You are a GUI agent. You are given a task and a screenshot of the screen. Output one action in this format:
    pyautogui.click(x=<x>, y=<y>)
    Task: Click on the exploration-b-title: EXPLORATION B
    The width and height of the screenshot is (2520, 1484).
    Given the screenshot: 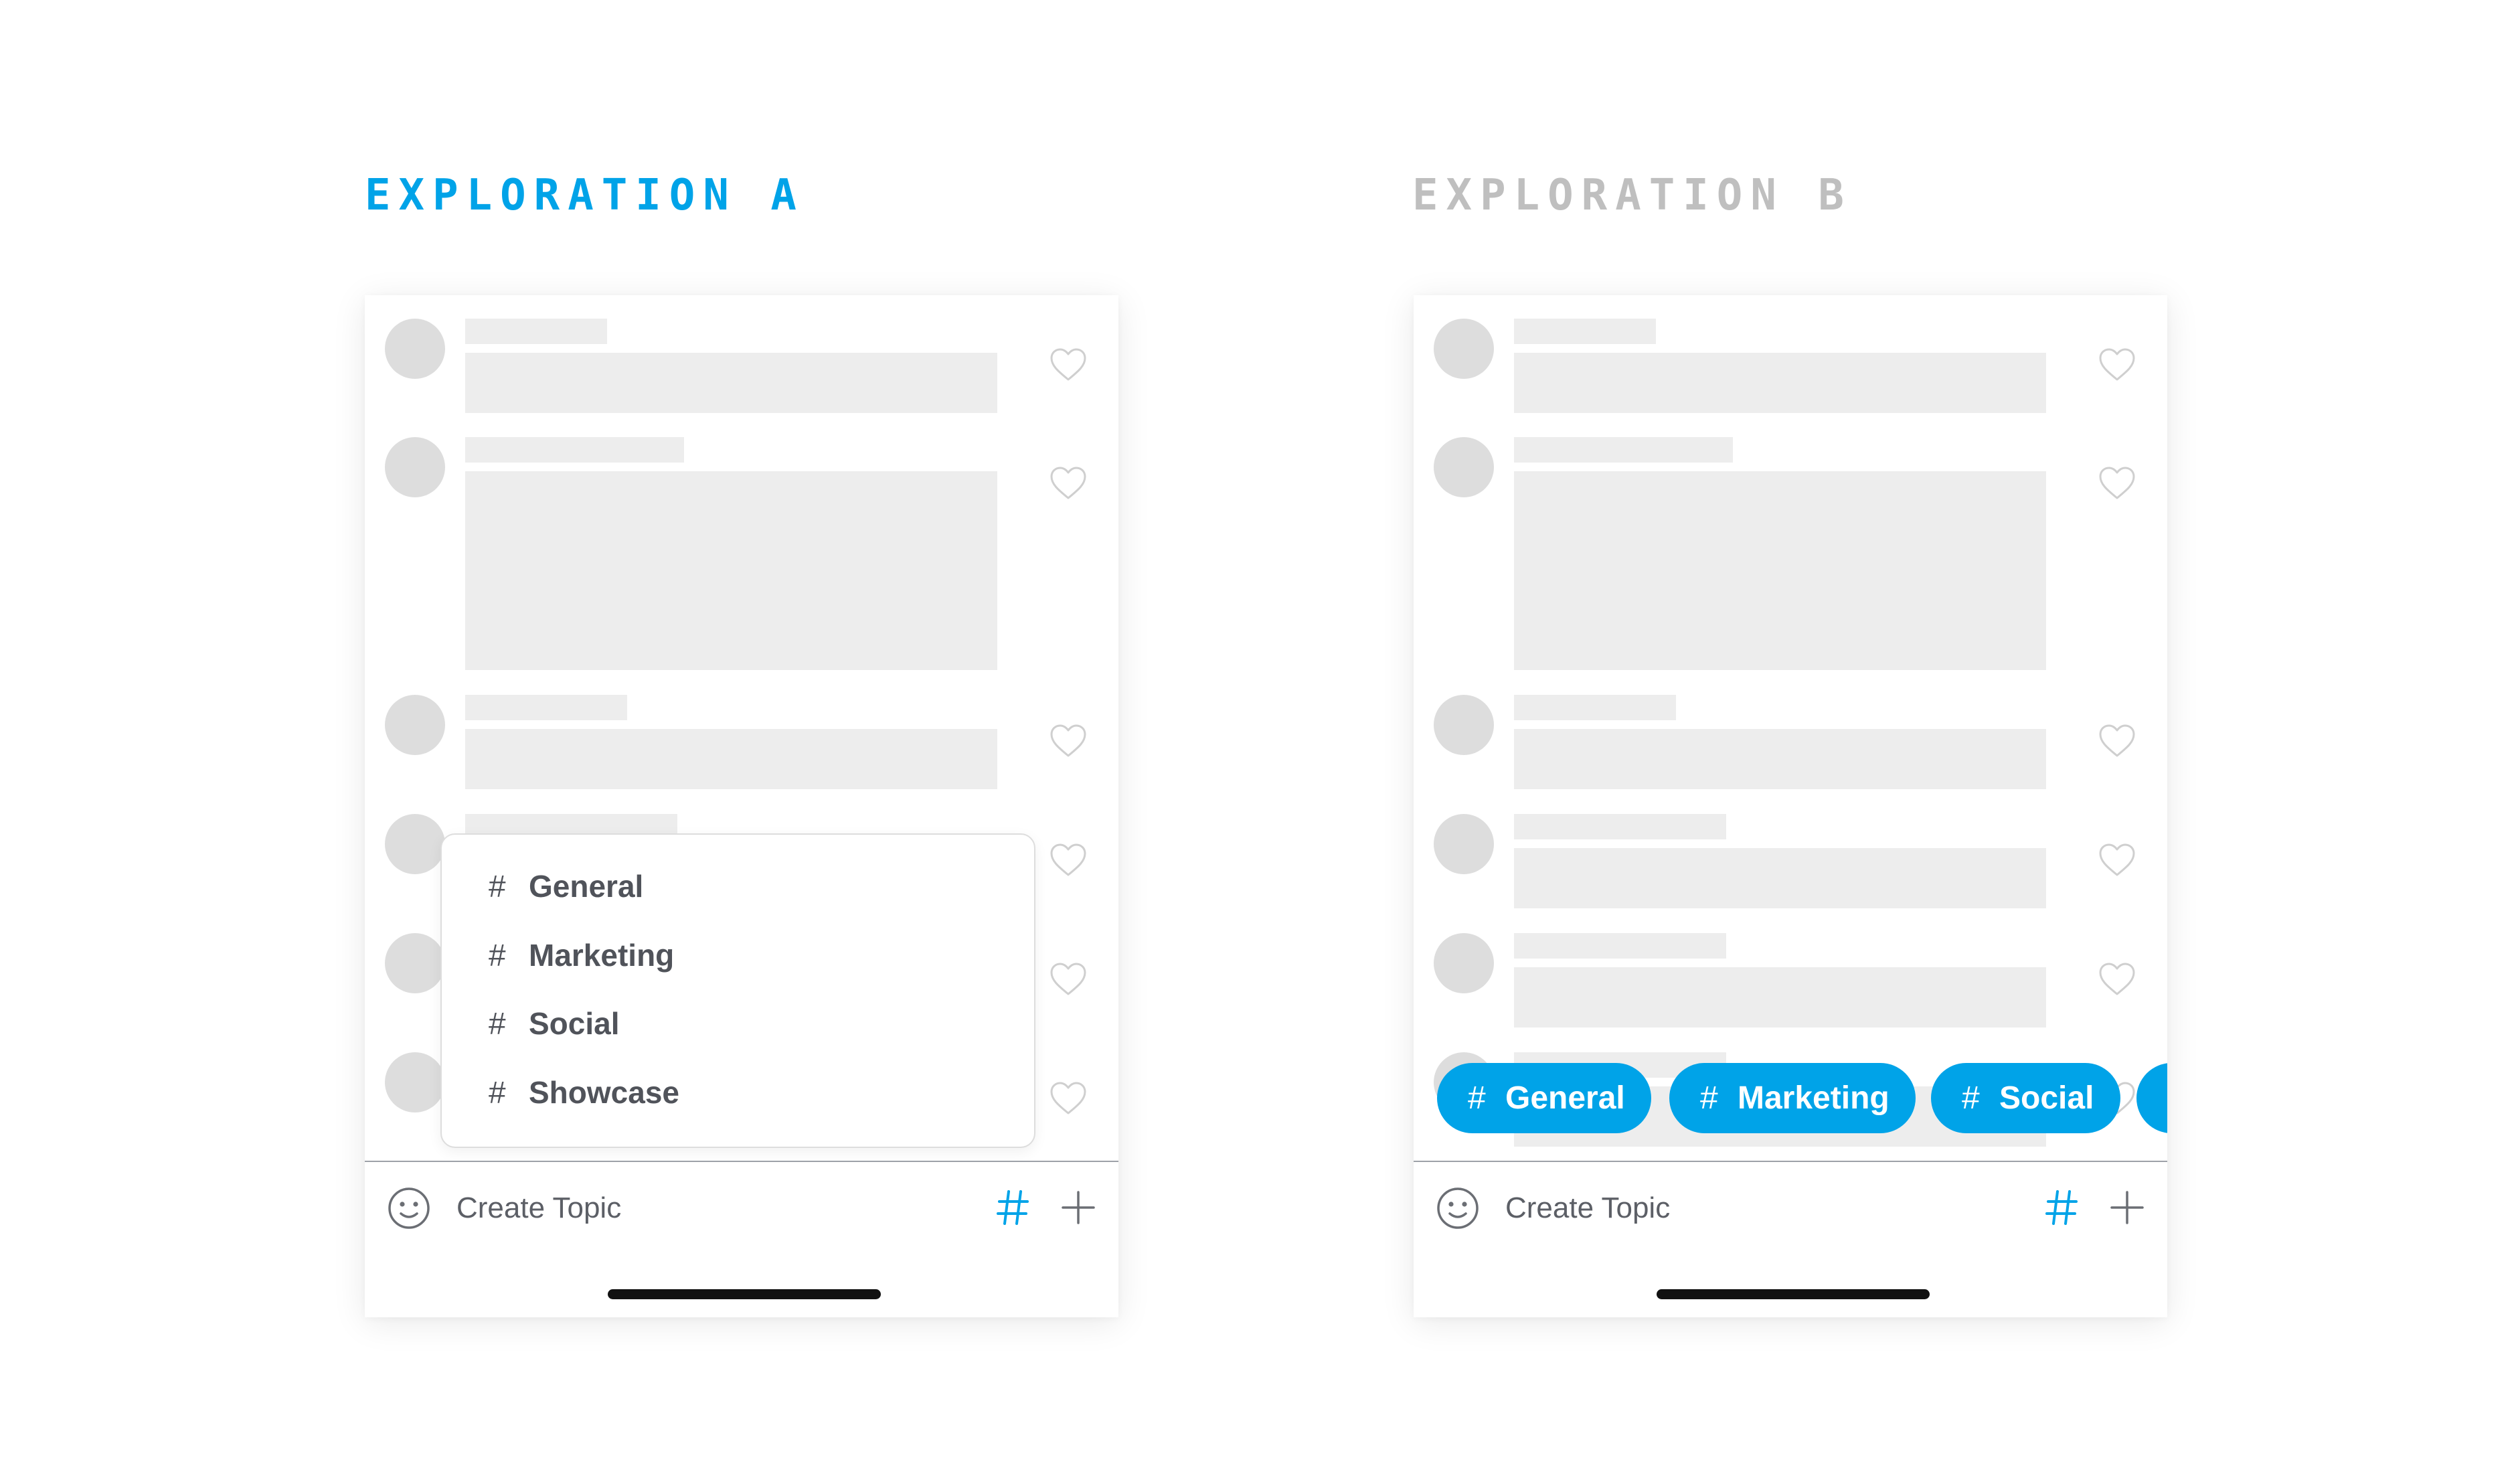 What is the action you would take?
    pyautogui.click(x=1632, y=195)
    